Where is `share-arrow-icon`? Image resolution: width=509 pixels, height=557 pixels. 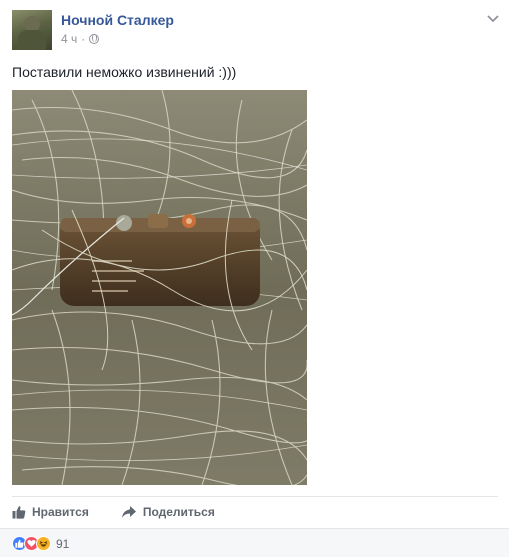 share-arrow-icon is located at coordinates (128, 512).